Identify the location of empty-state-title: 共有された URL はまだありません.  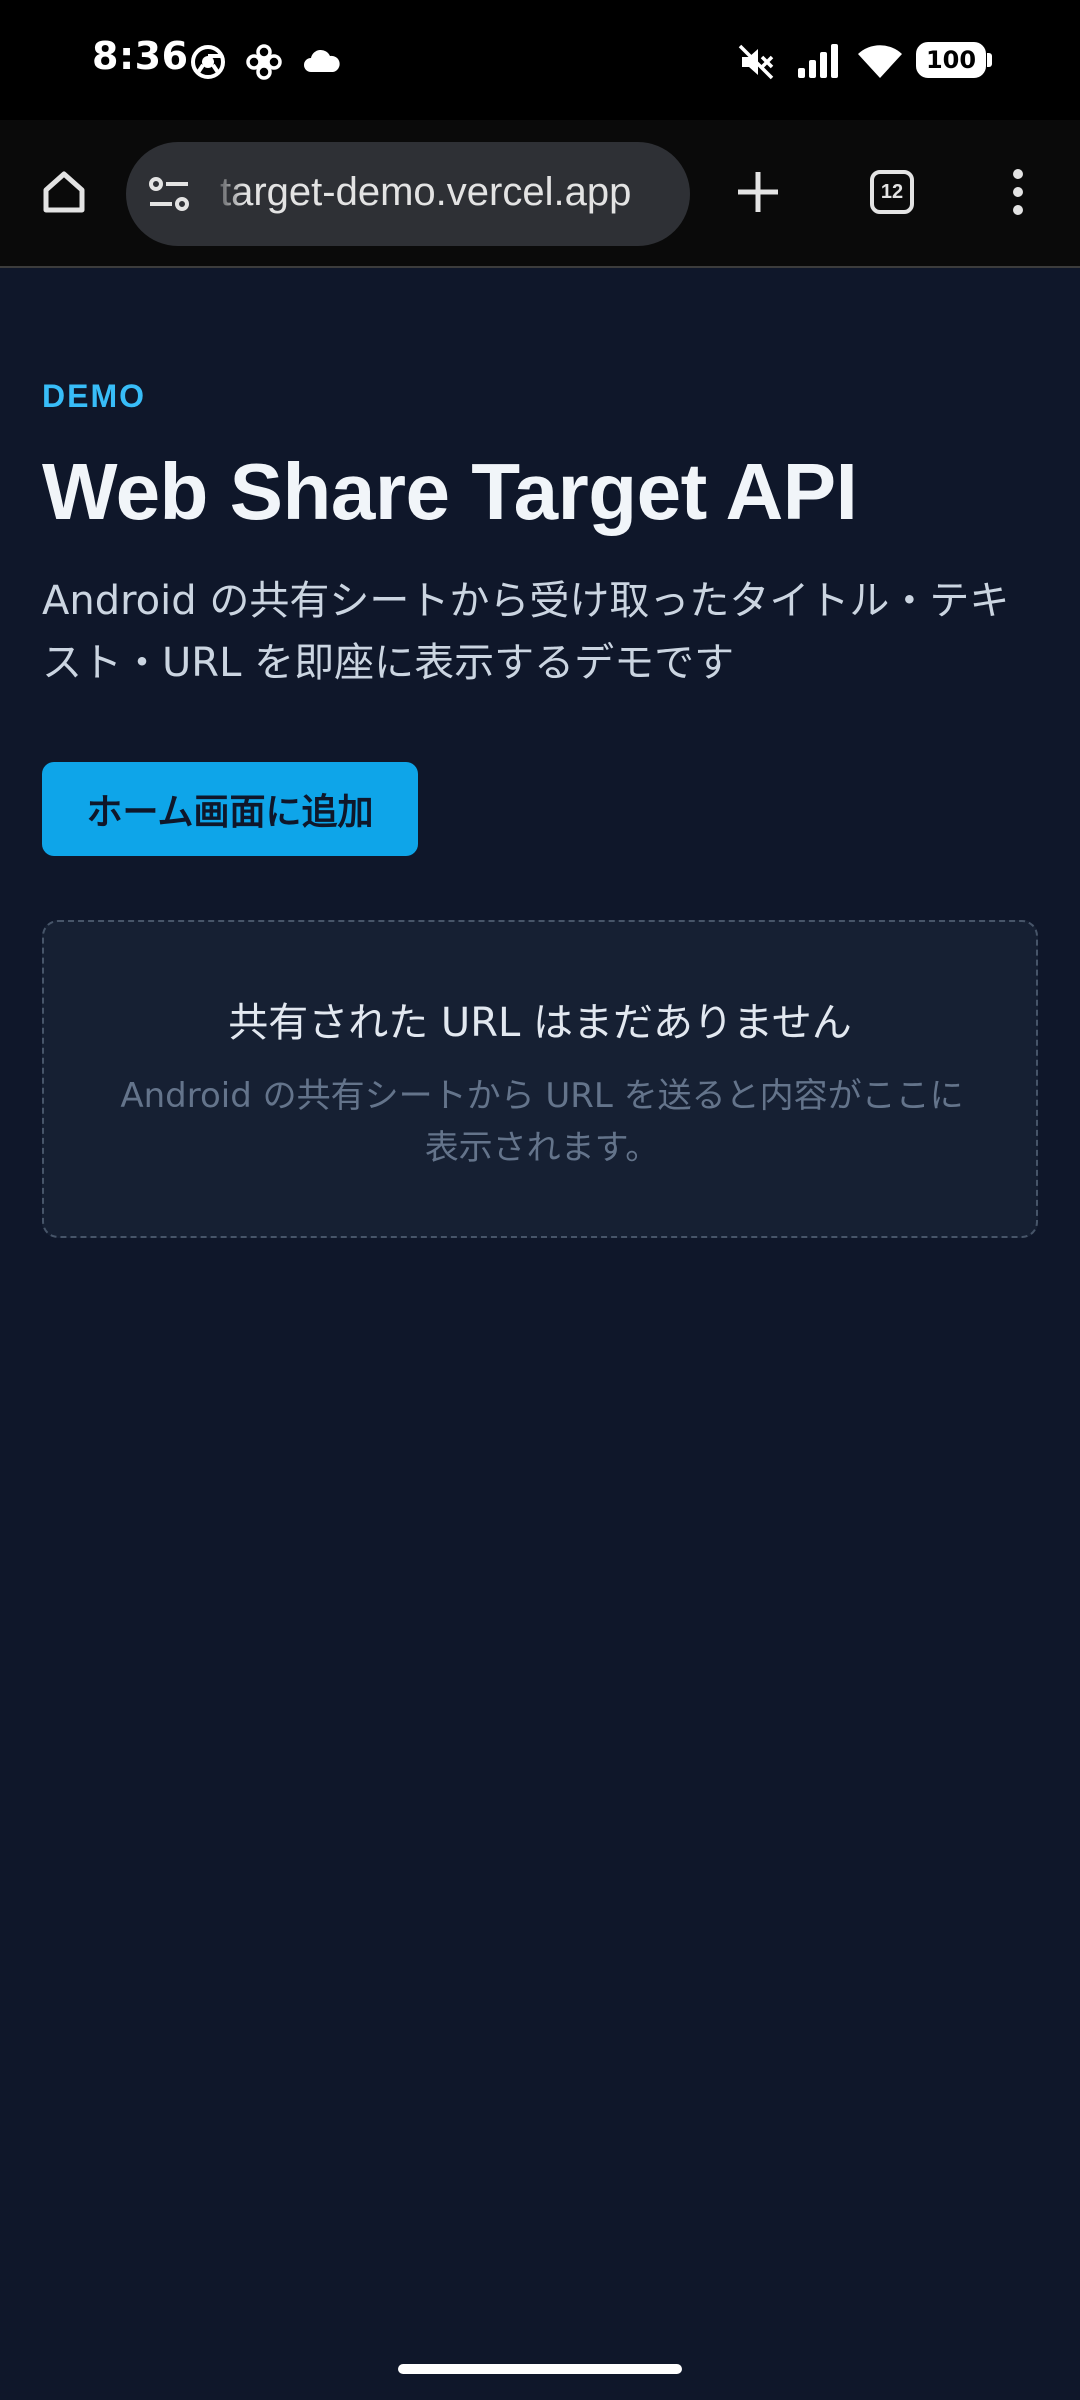
(540, 1023).